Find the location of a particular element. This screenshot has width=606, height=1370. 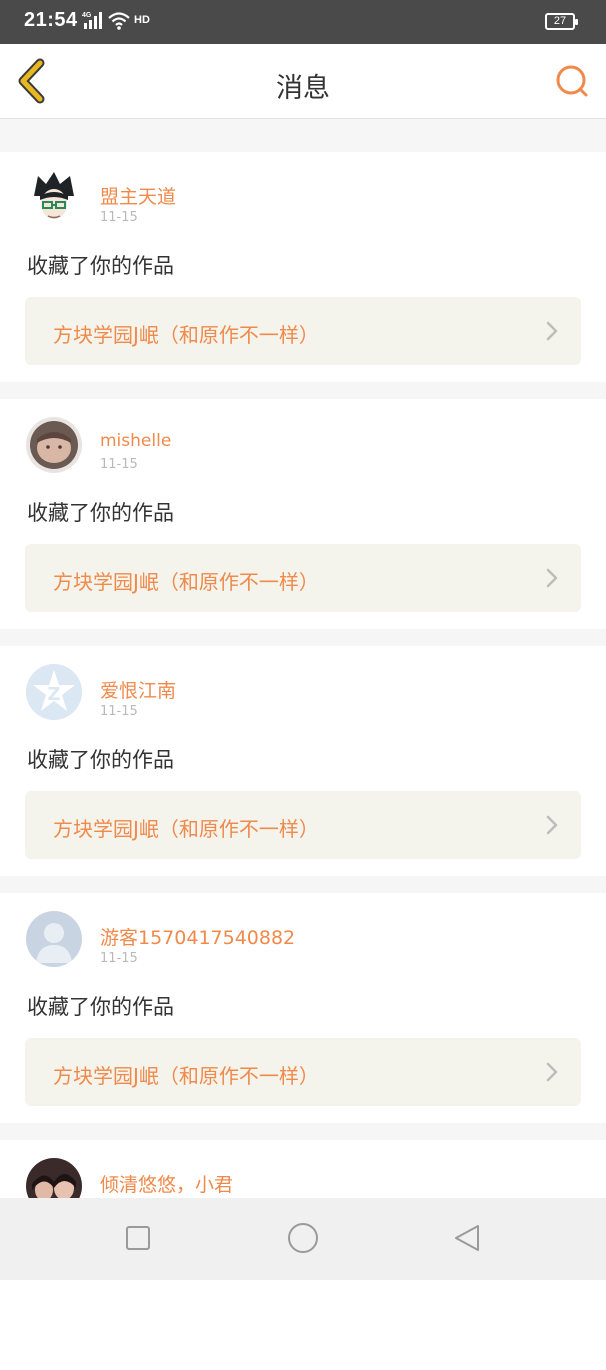

hd-indicator: HD is located at coordinates (142, 20).